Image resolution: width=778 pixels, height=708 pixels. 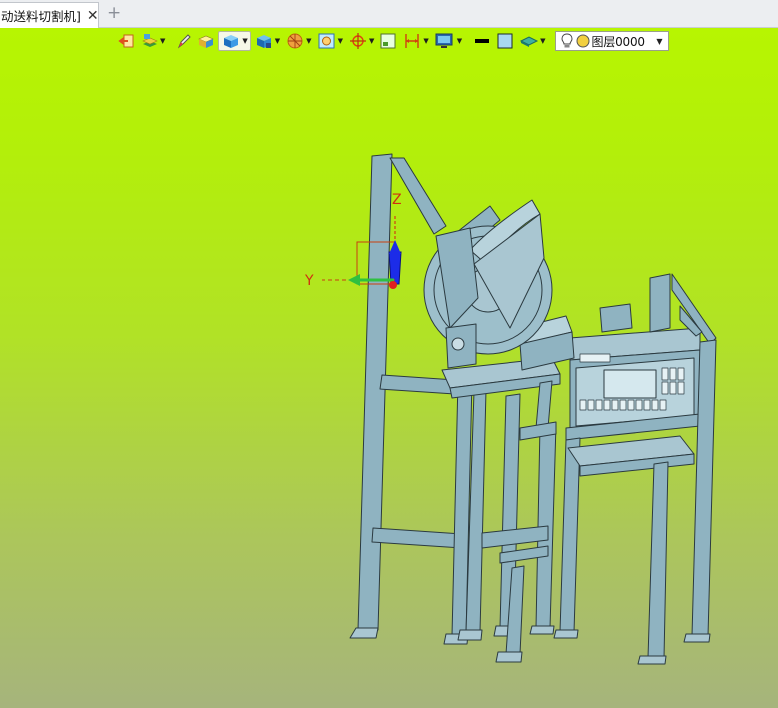 I want to click on close-tab-icon: ✕, so click(x=93, y=16).